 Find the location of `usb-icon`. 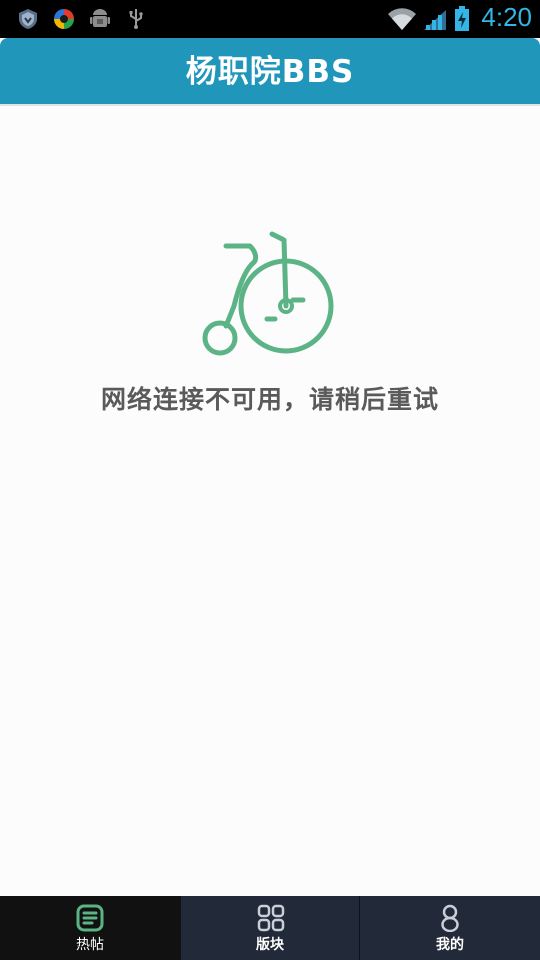

usb-icon is located at coordinates (136, 19).